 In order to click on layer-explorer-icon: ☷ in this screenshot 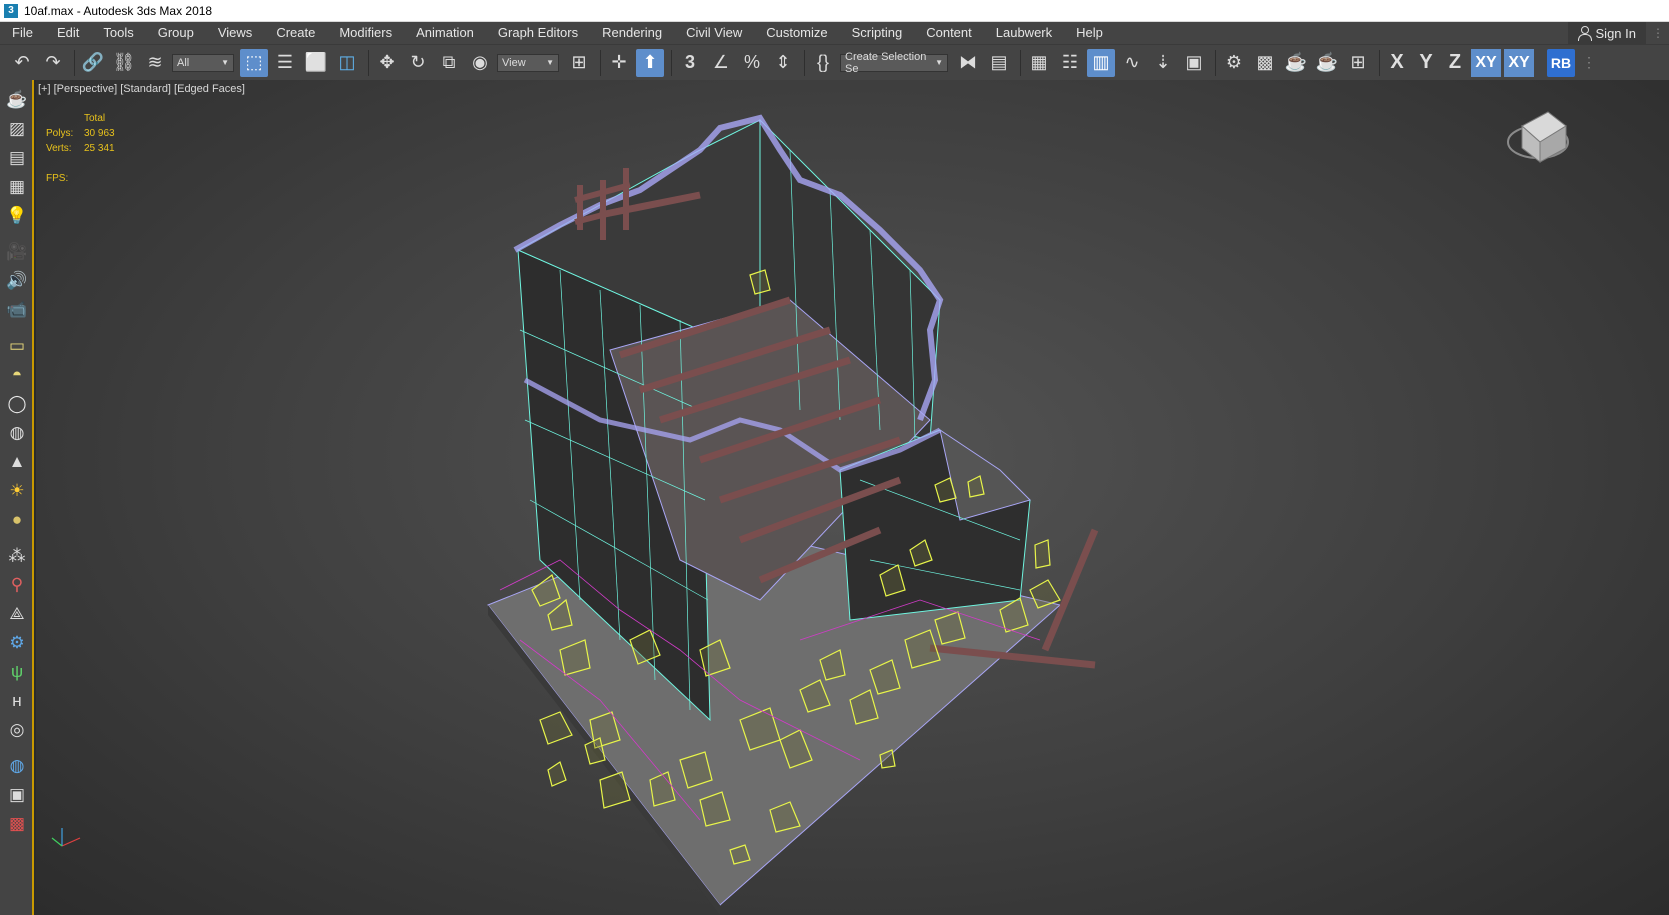, I will do `click(1070, 63)`.